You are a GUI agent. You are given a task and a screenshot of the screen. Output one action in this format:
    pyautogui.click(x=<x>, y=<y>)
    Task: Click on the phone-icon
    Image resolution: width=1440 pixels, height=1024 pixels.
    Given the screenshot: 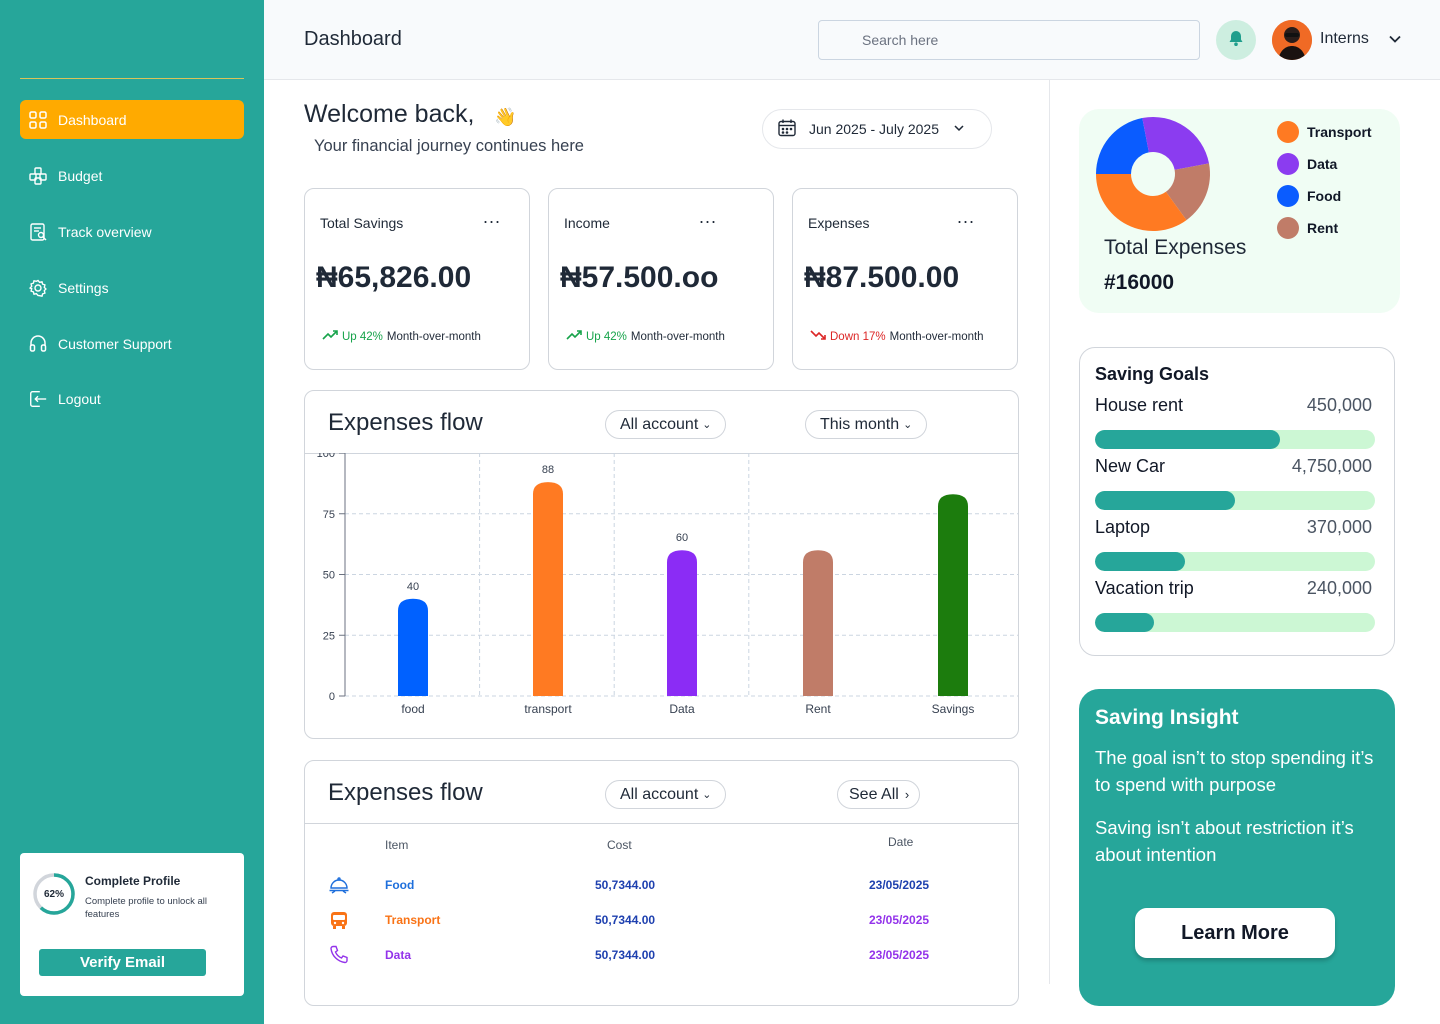 What is the action you would take?
    pyautogui.click(x=339, y=957)
    